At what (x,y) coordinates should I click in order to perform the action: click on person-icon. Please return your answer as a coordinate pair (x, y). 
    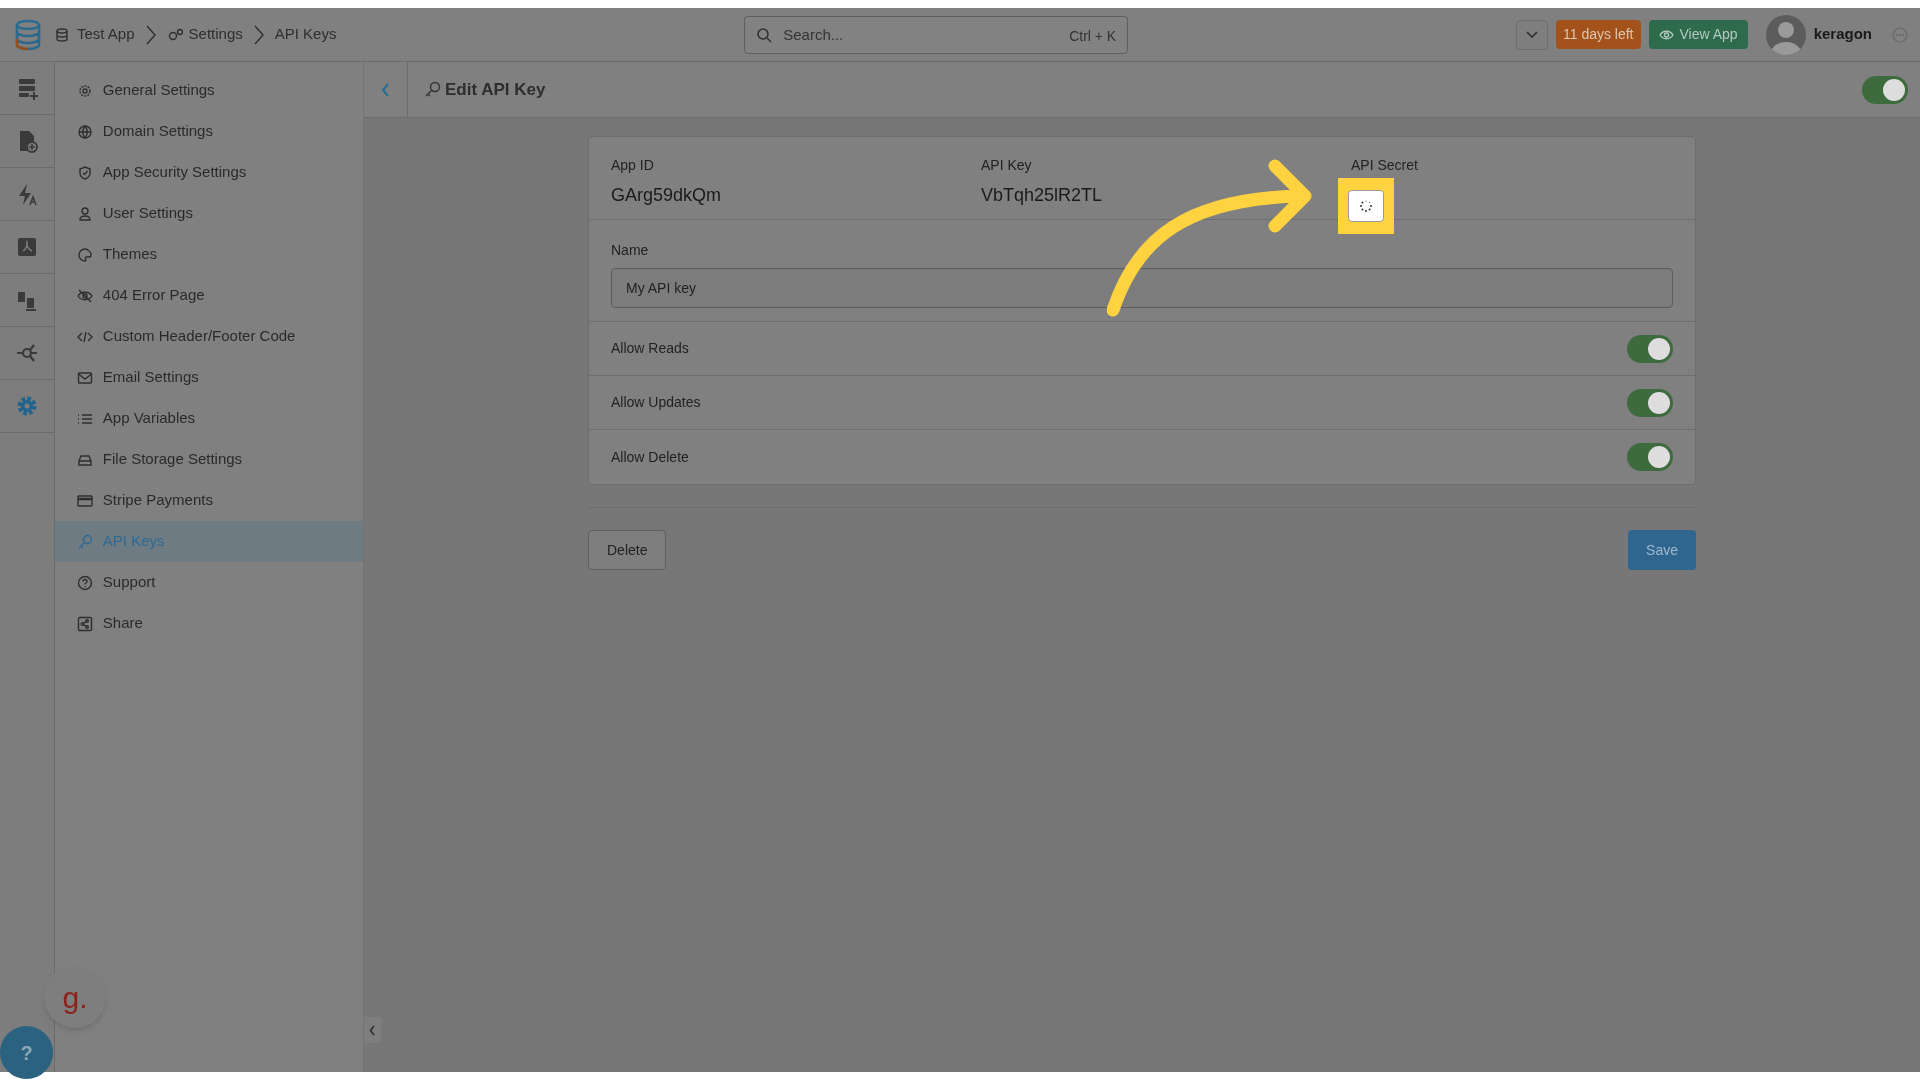
    Looking at the image, I should click on (84, 213).